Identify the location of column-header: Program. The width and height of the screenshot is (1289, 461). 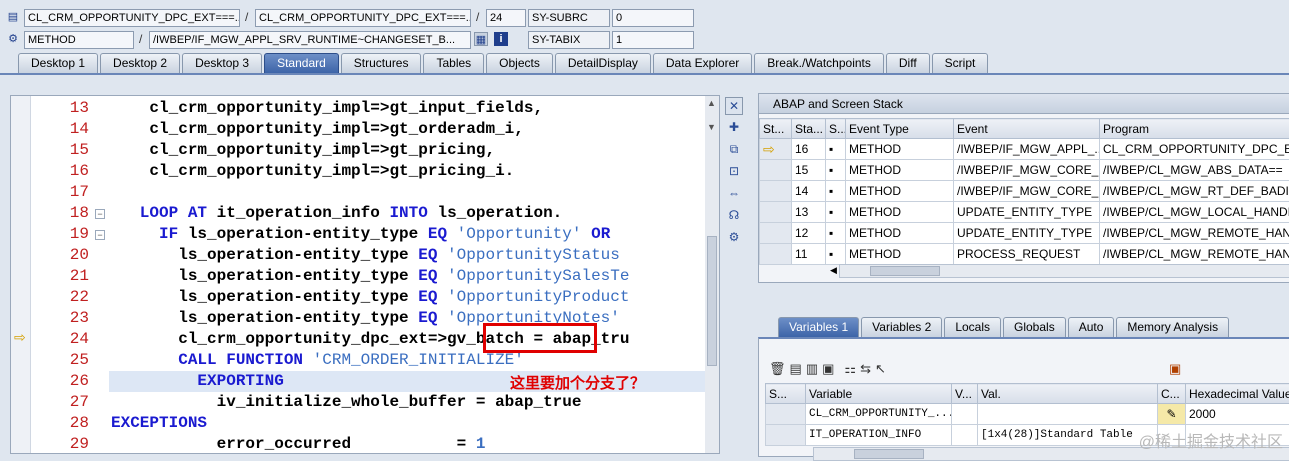
(1194, 129).